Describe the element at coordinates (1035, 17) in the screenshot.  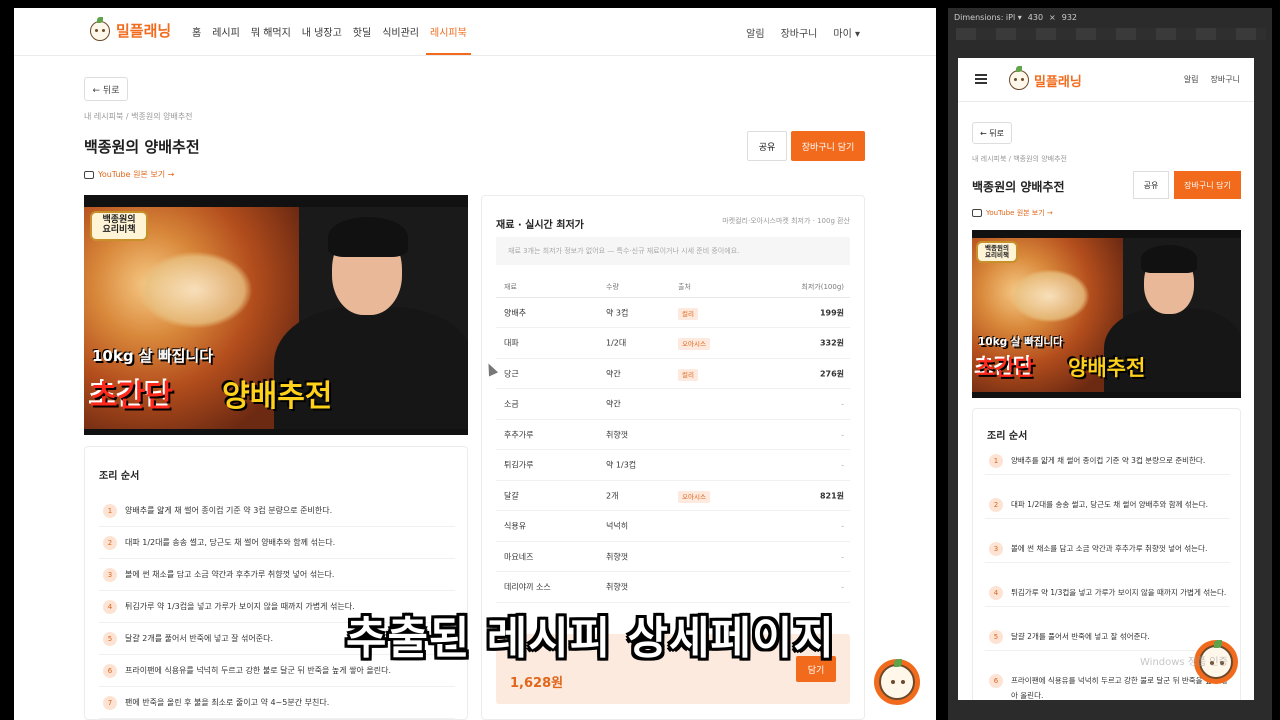
I see `width-field: 430` at that location.